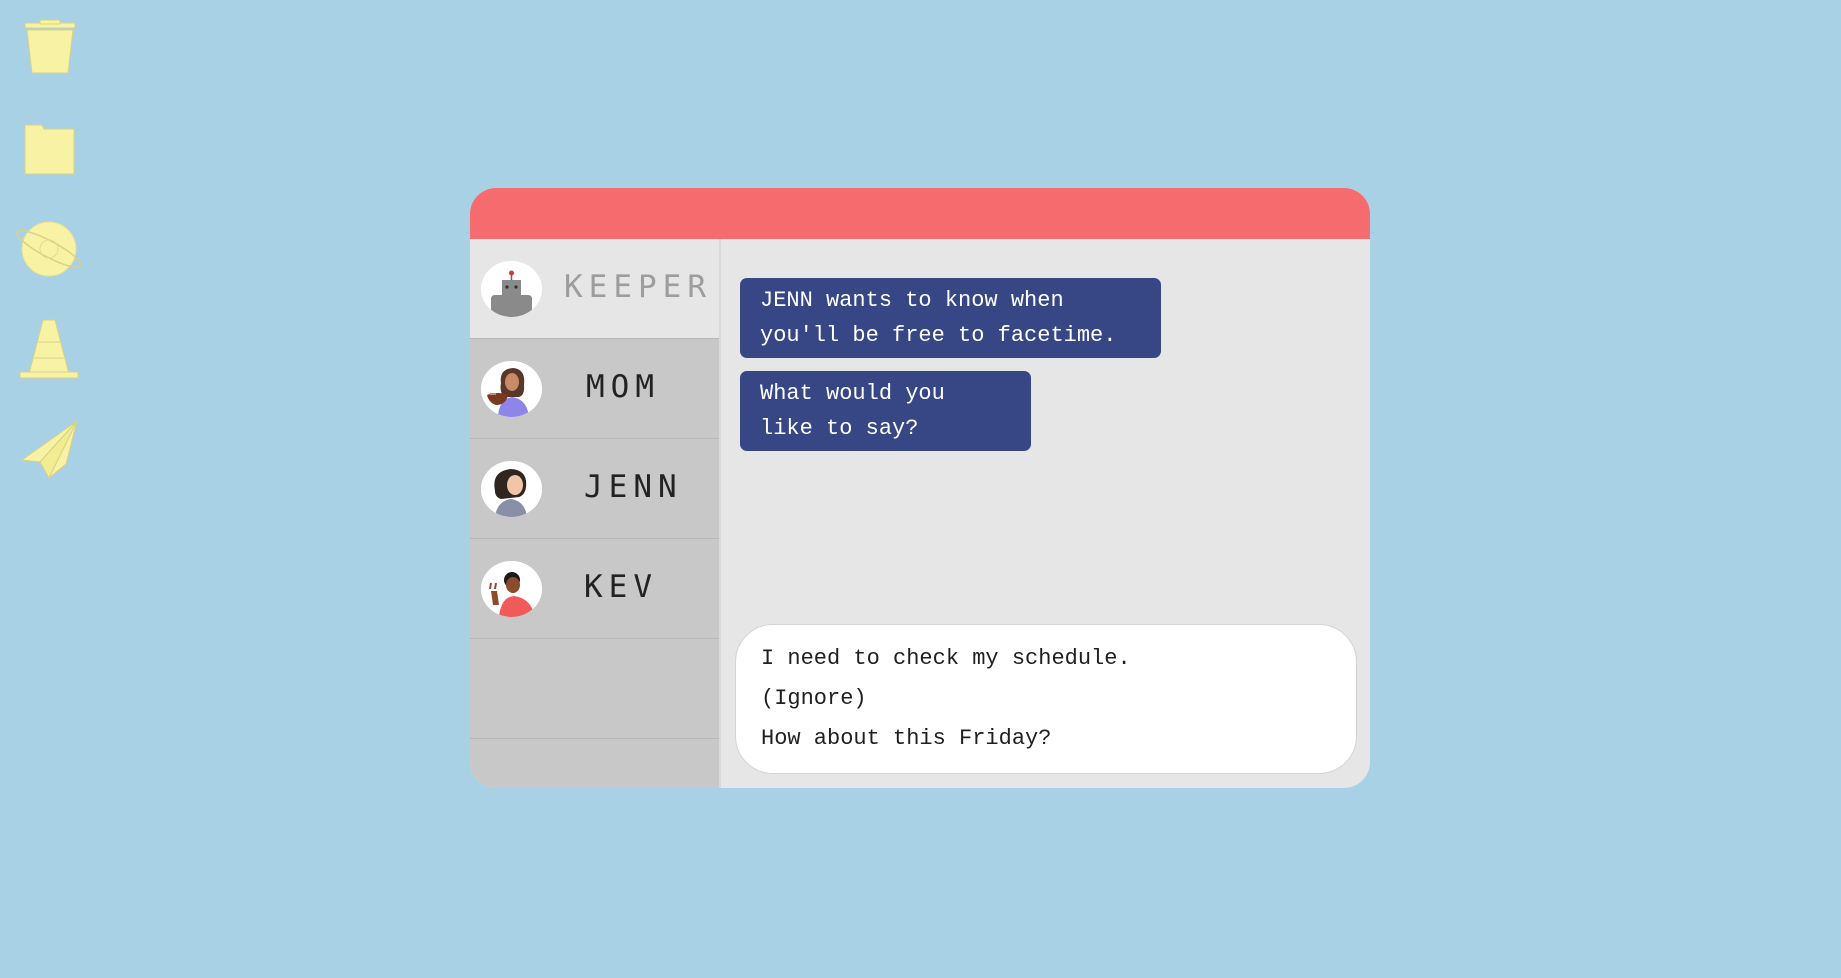 This screenshot has width=1841, height=978. I want to click on message-bubble: What would you like to say?, so click(885, 411).